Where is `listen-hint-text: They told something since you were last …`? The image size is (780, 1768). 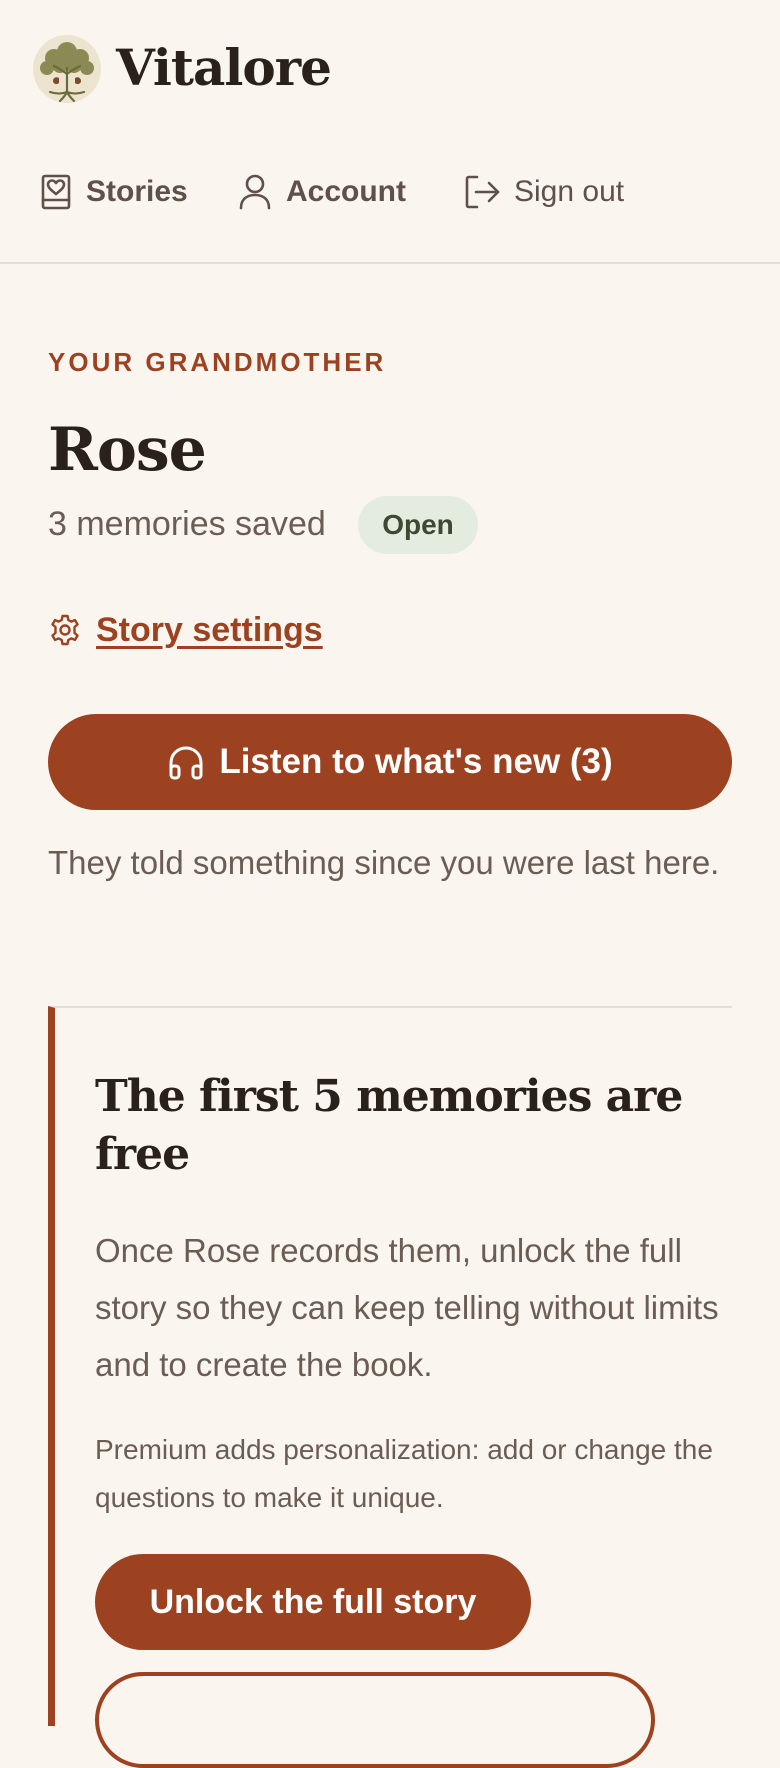
listen-hint-text: They told something since you were last … is located at coordinates (384, 862).